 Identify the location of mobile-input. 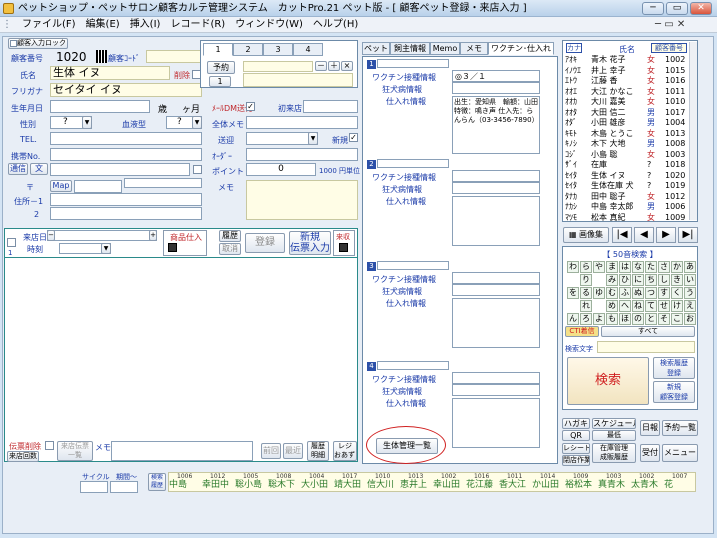
(126, 154).